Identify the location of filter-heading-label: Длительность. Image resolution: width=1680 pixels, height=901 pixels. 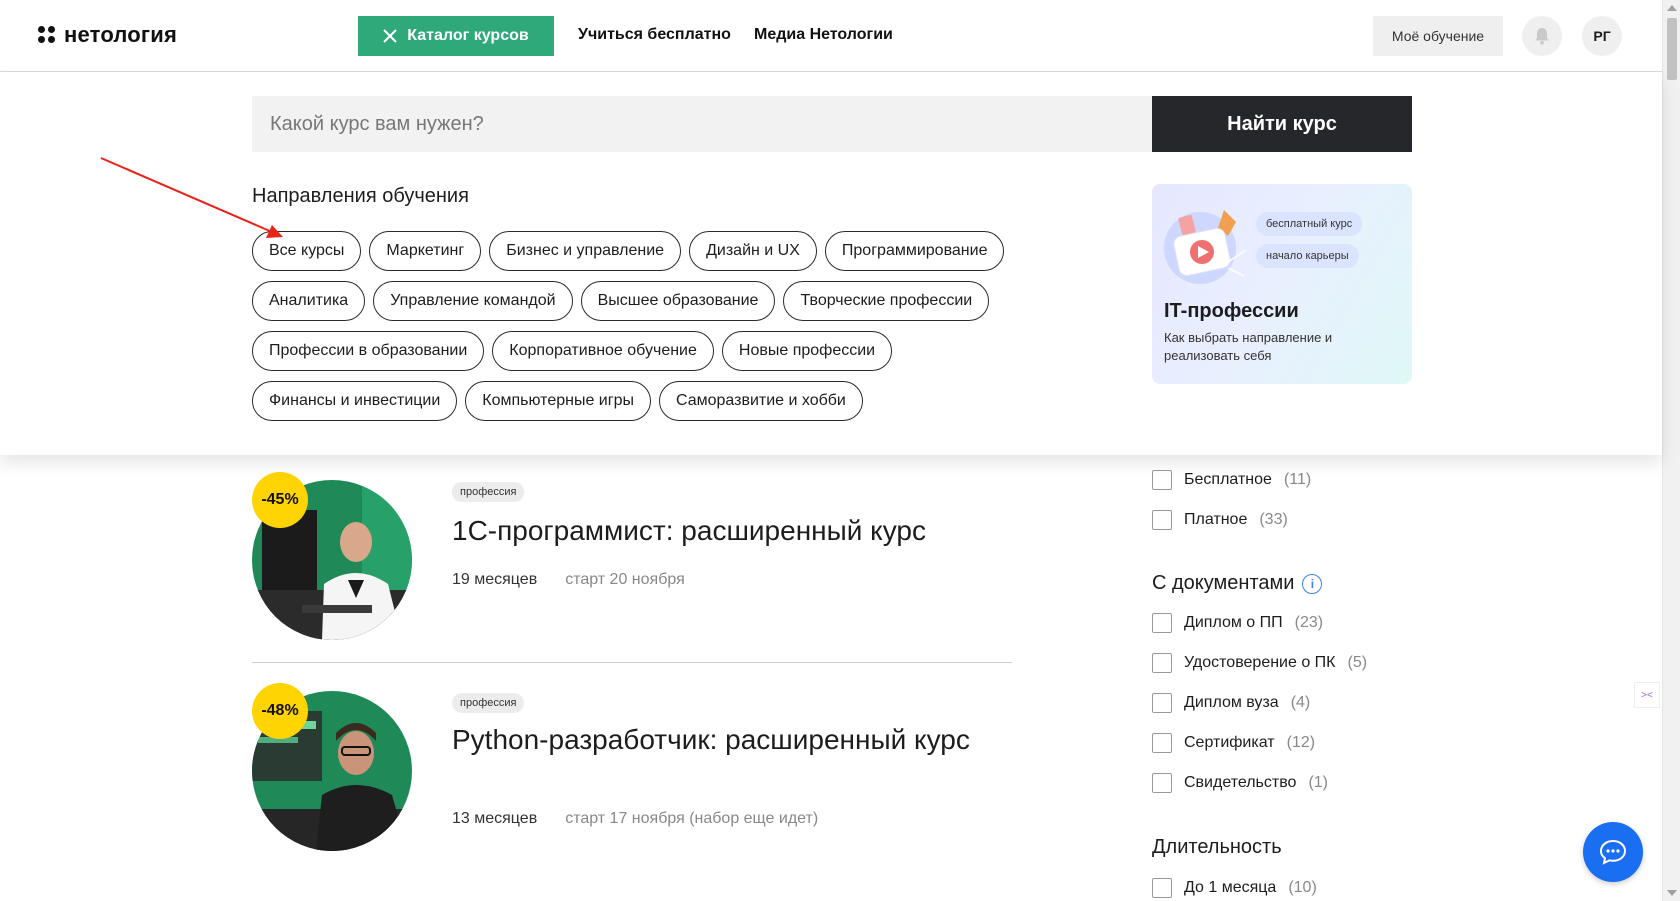
(1217, 847).